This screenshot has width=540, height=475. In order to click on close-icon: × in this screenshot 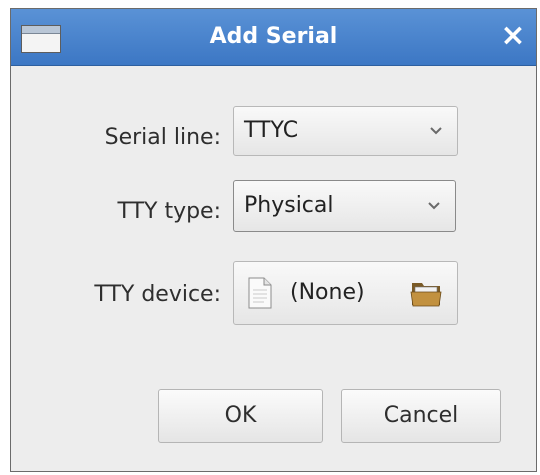, I will do `click(513, 36)`.